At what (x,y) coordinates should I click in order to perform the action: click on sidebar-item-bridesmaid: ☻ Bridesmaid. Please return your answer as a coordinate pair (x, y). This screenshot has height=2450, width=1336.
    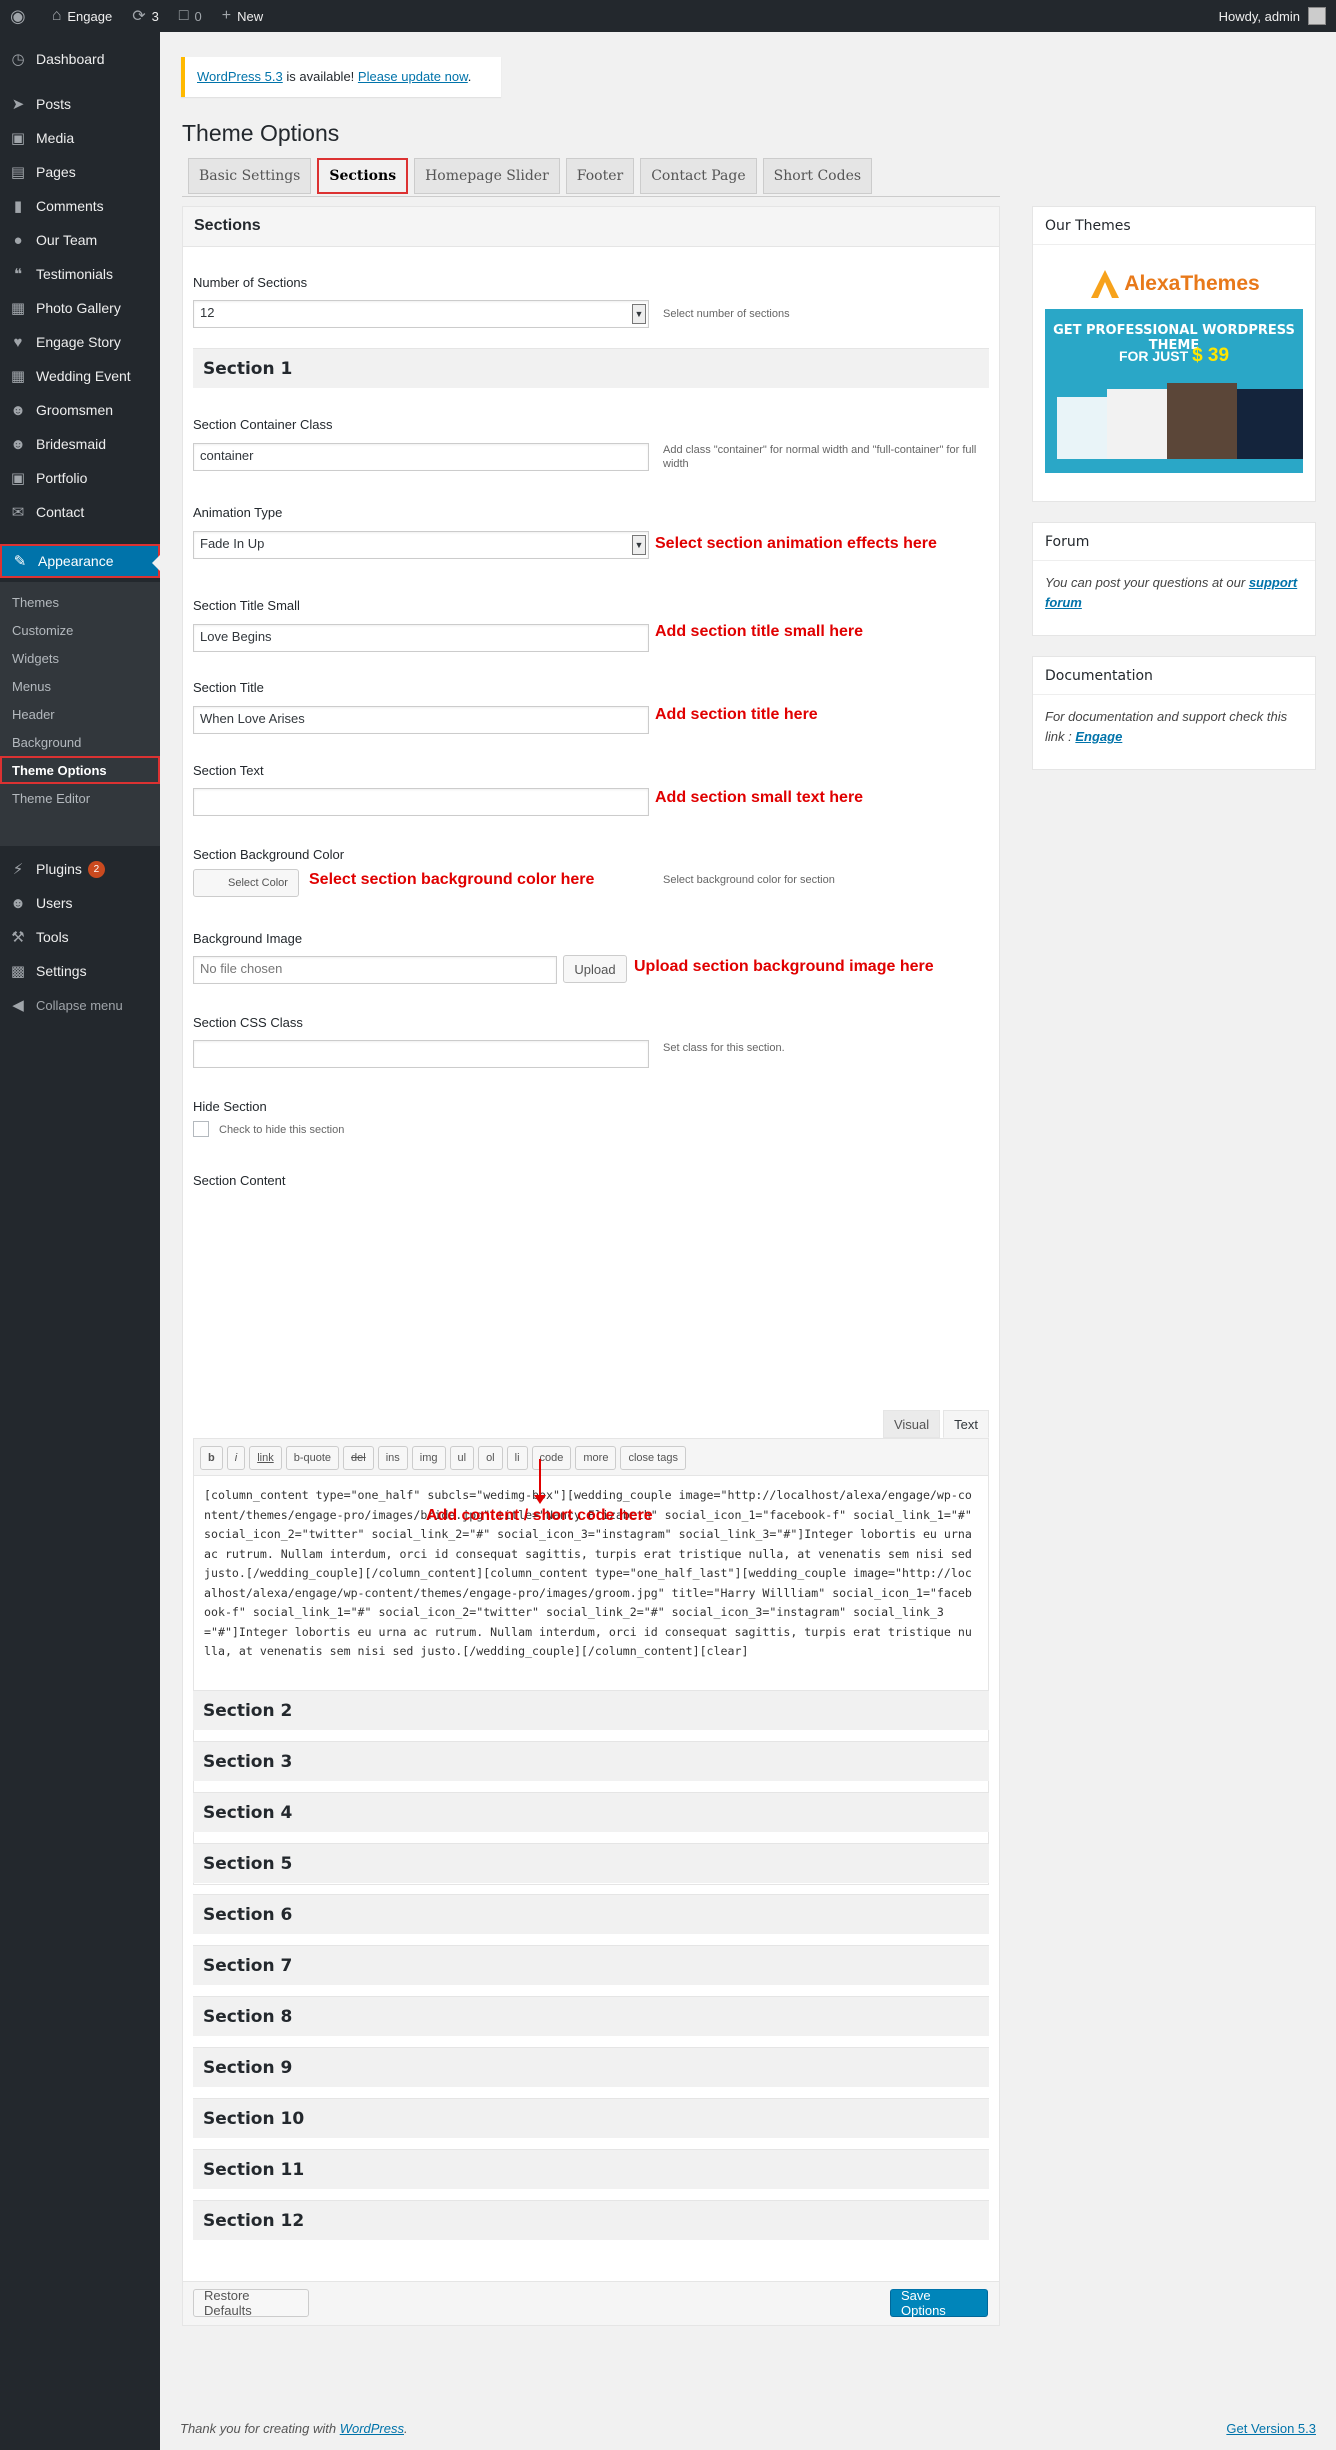
    Looking at the image, I should click on (80, 444).